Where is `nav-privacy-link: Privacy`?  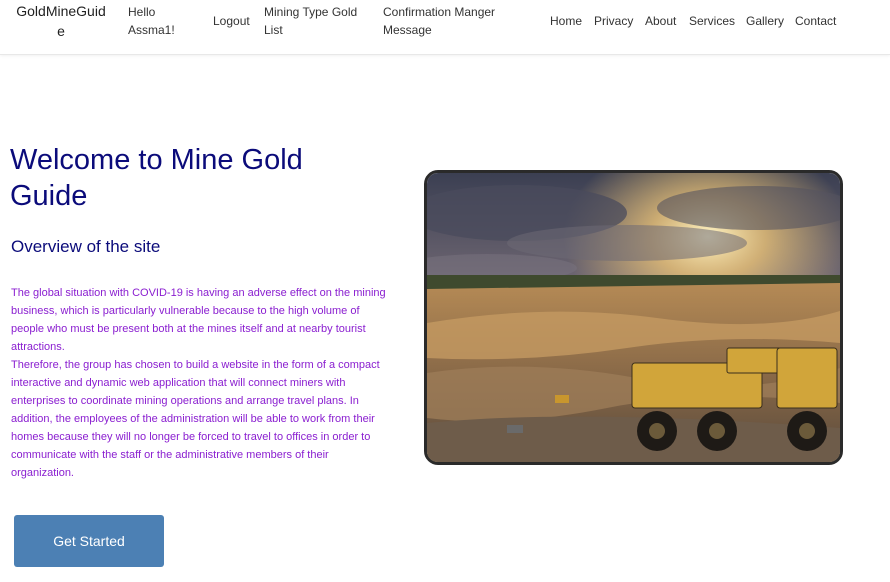 nav-privacy-link: Privacy is located at coordinates (613, 21).